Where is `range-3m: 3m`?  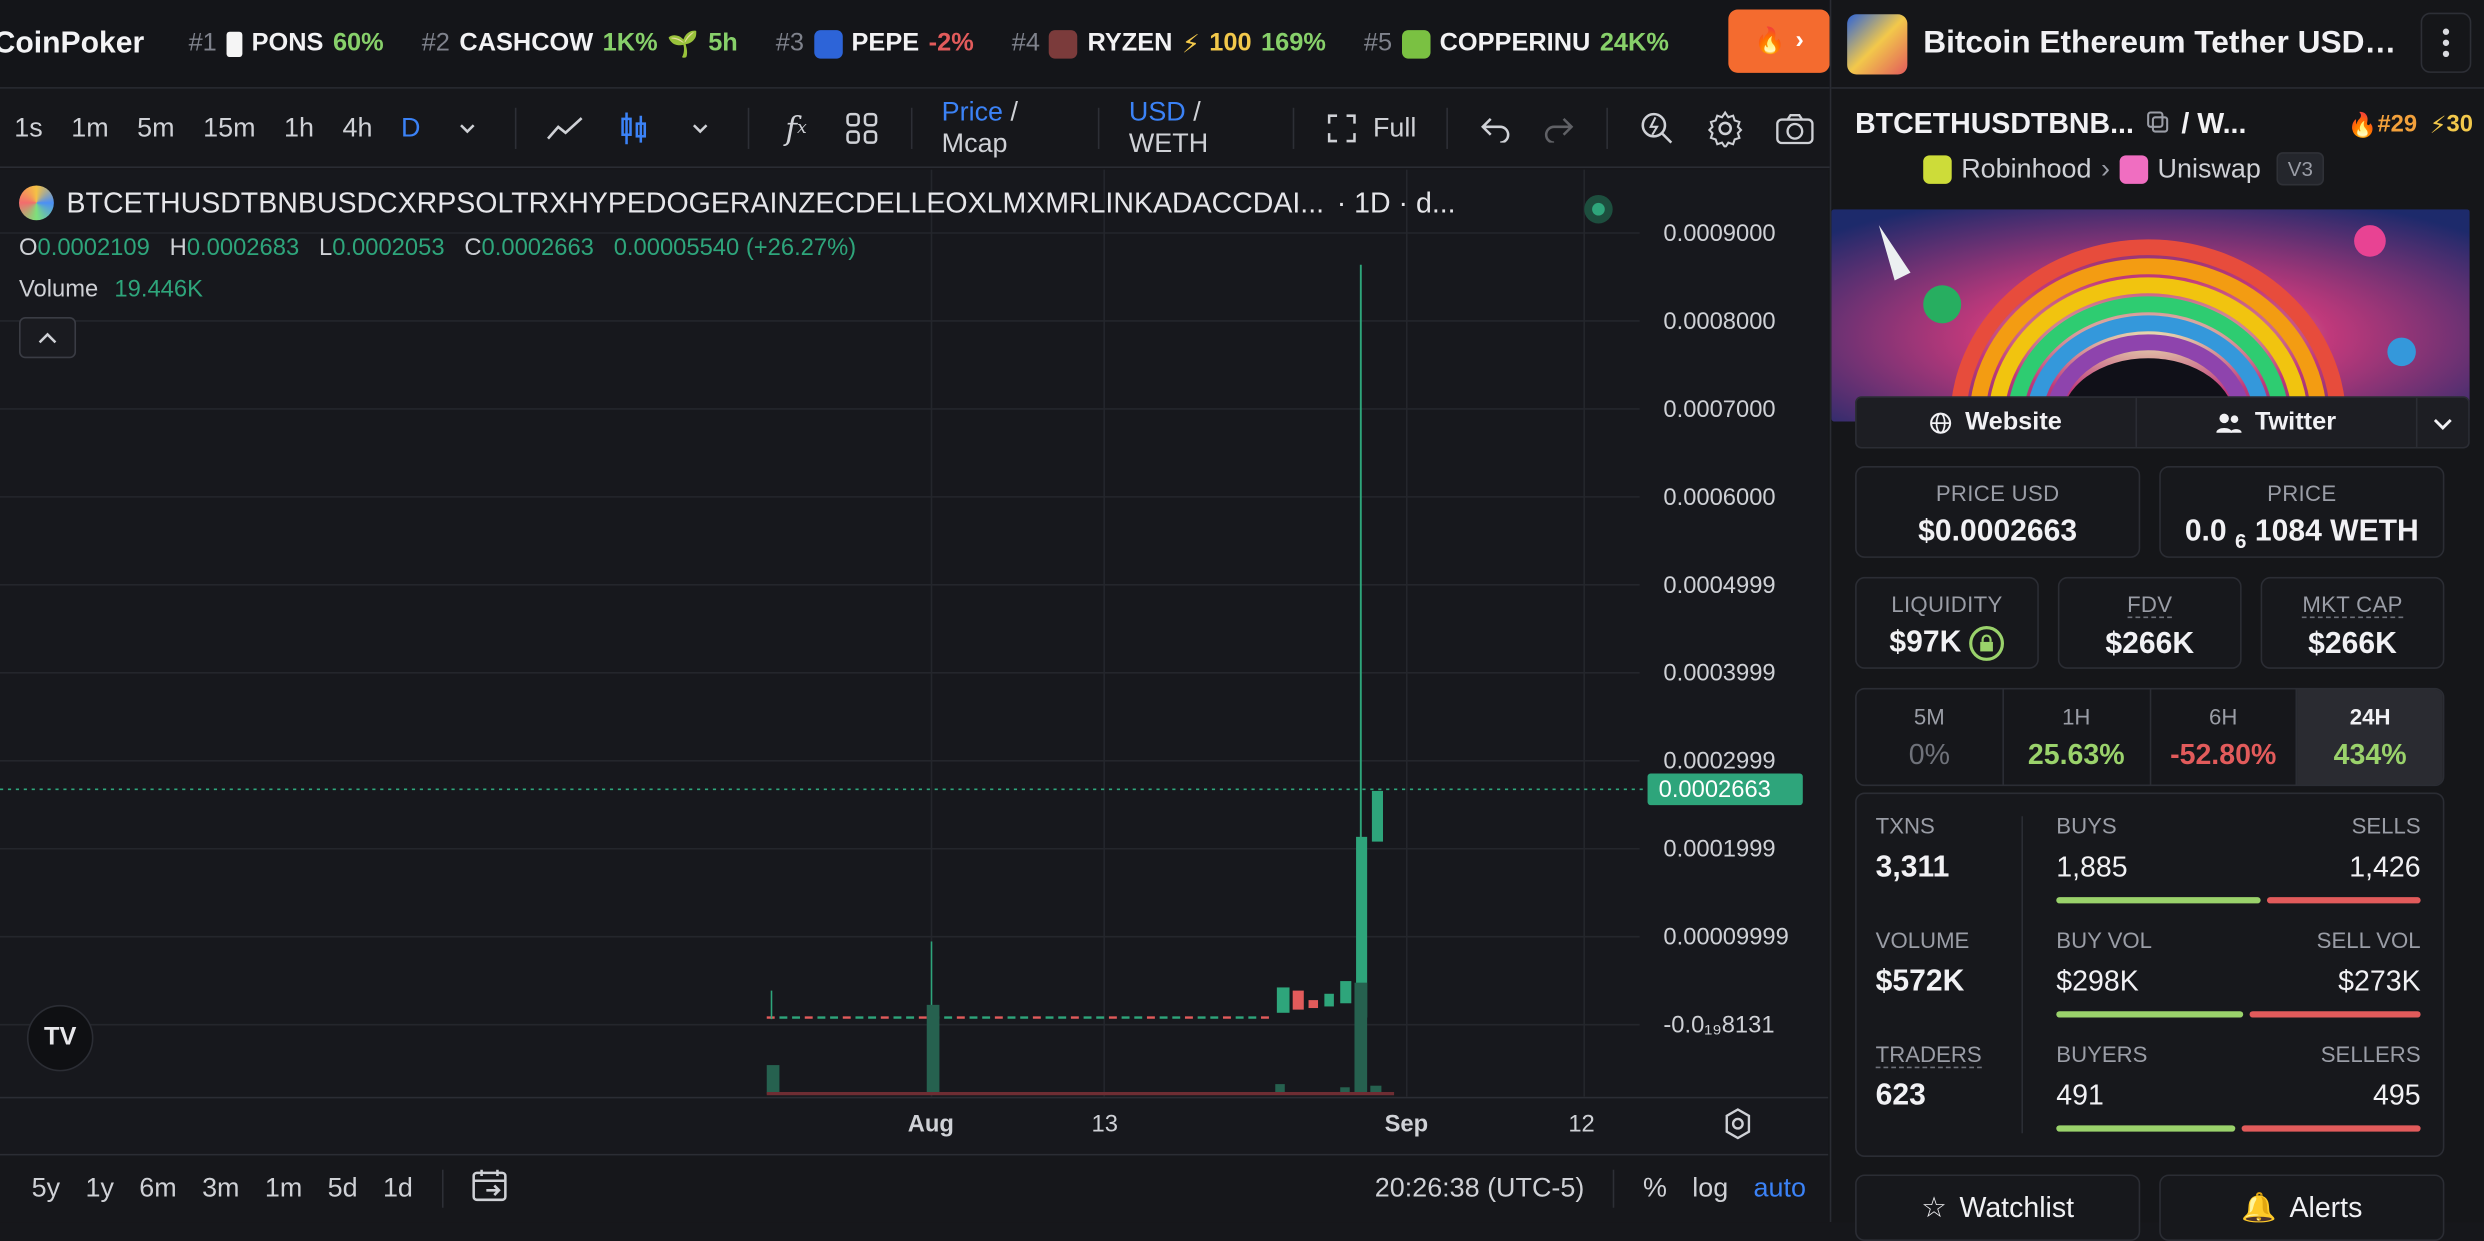
range-3m: 3m is located at coordinates (220, 1189).